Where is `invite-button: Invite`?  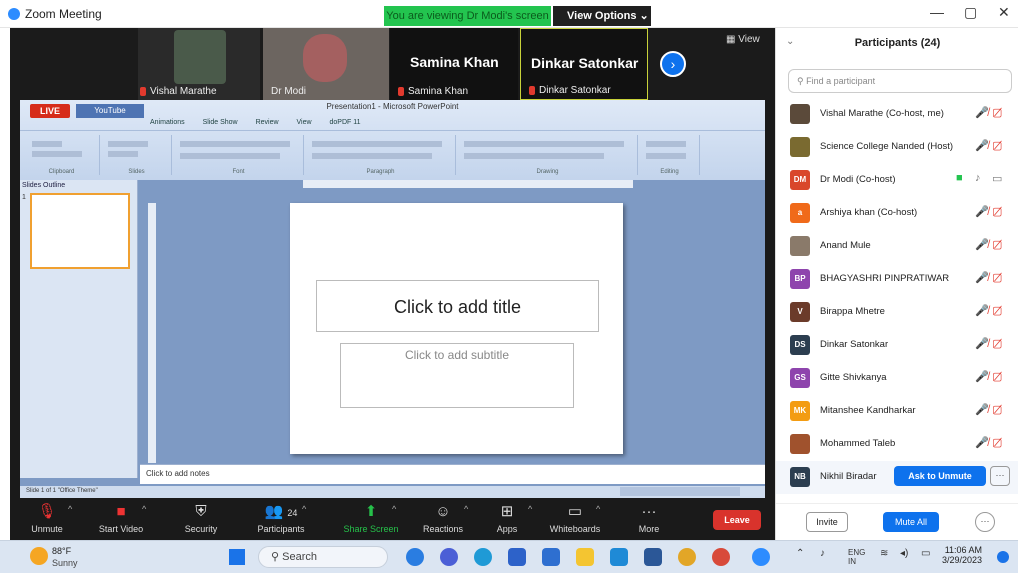 invite-button: Invite is located at coordinates (827, 522).